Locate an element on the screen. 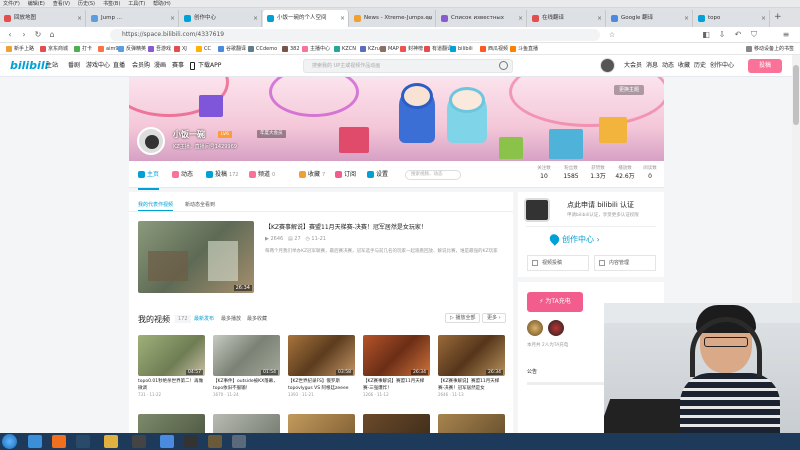  bookmark-item: 有道翻译 is located at coordinates (438, 49).